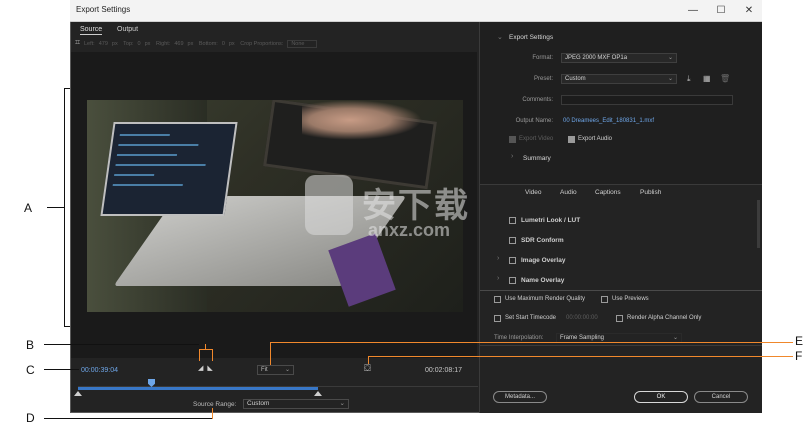 Image resolution: width=809 pixels, height=425 pixels. I want to click on video-laptop-screen, so click(169, 169).